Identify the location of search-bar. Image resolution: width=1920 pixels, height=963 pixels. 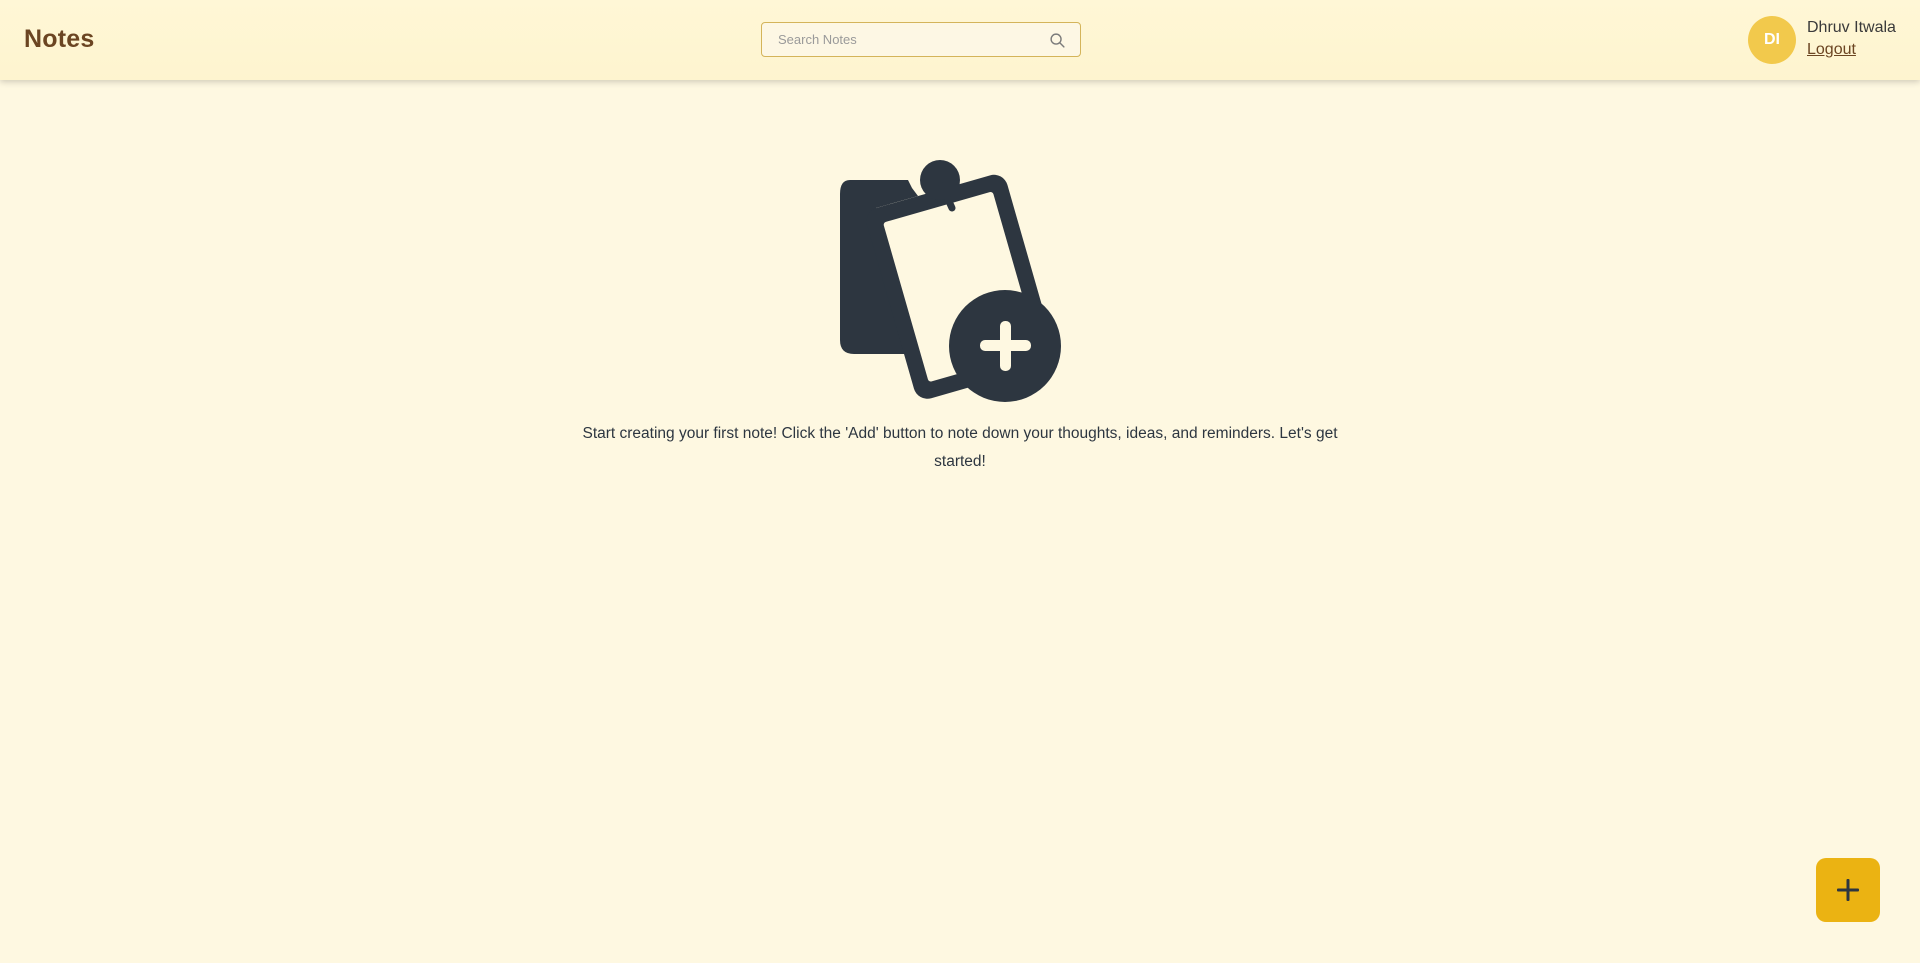
(921, 39).